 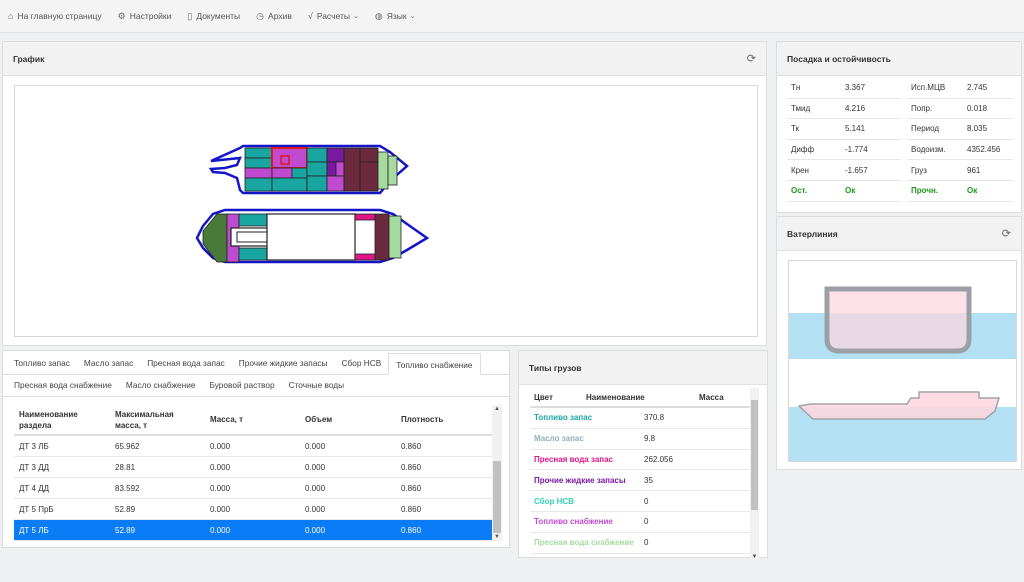 I want to click on table-row: ДТ 3 ДД 28.81 0.000 0.000 0.860, so click(x=258, y=467).